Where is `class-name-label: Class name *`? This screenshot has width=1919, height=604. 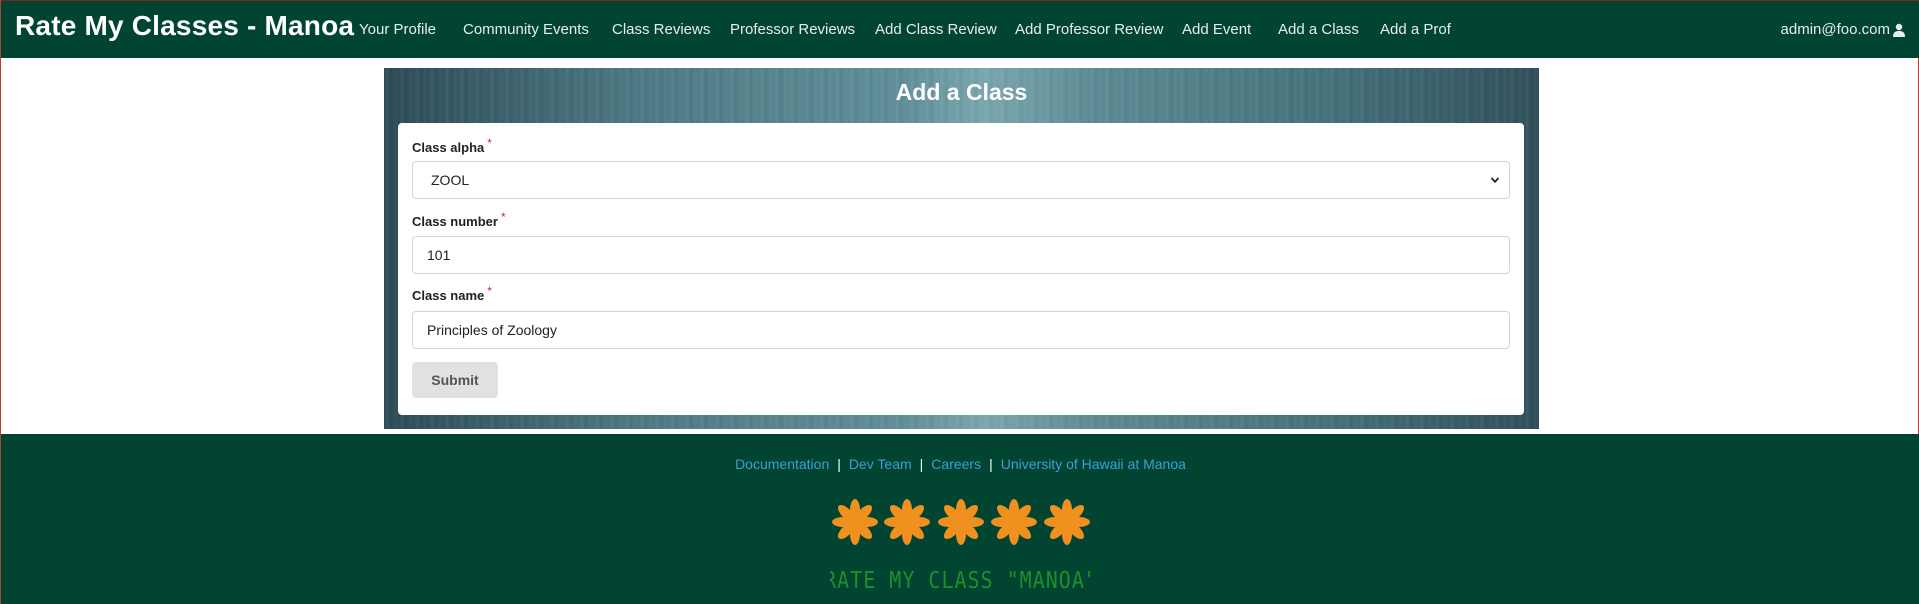 class-name-label: Class name * is located at coordinates (452, 293).